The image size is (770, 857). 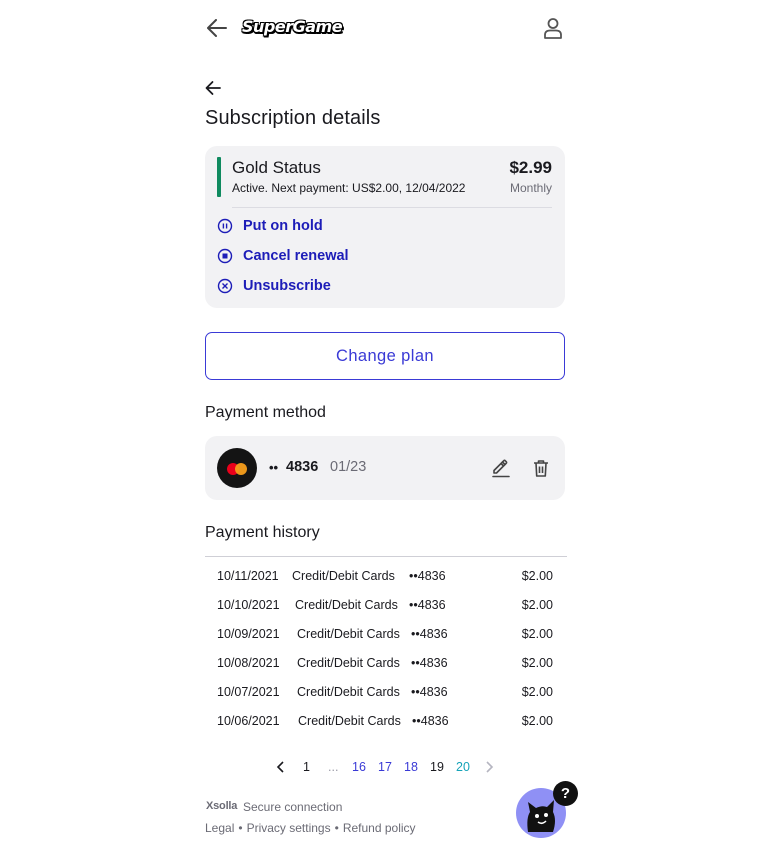 I want to click on status-accent-bar, so click(x=219, y=177).